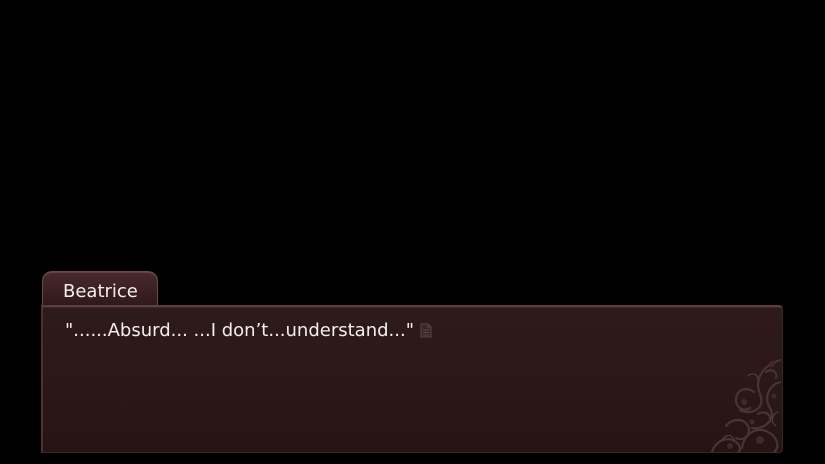 The image size is (825, 464). Describe the element at coordinates (746, 405) in the screenshot. I see `floral-ornament-icon` at that location.